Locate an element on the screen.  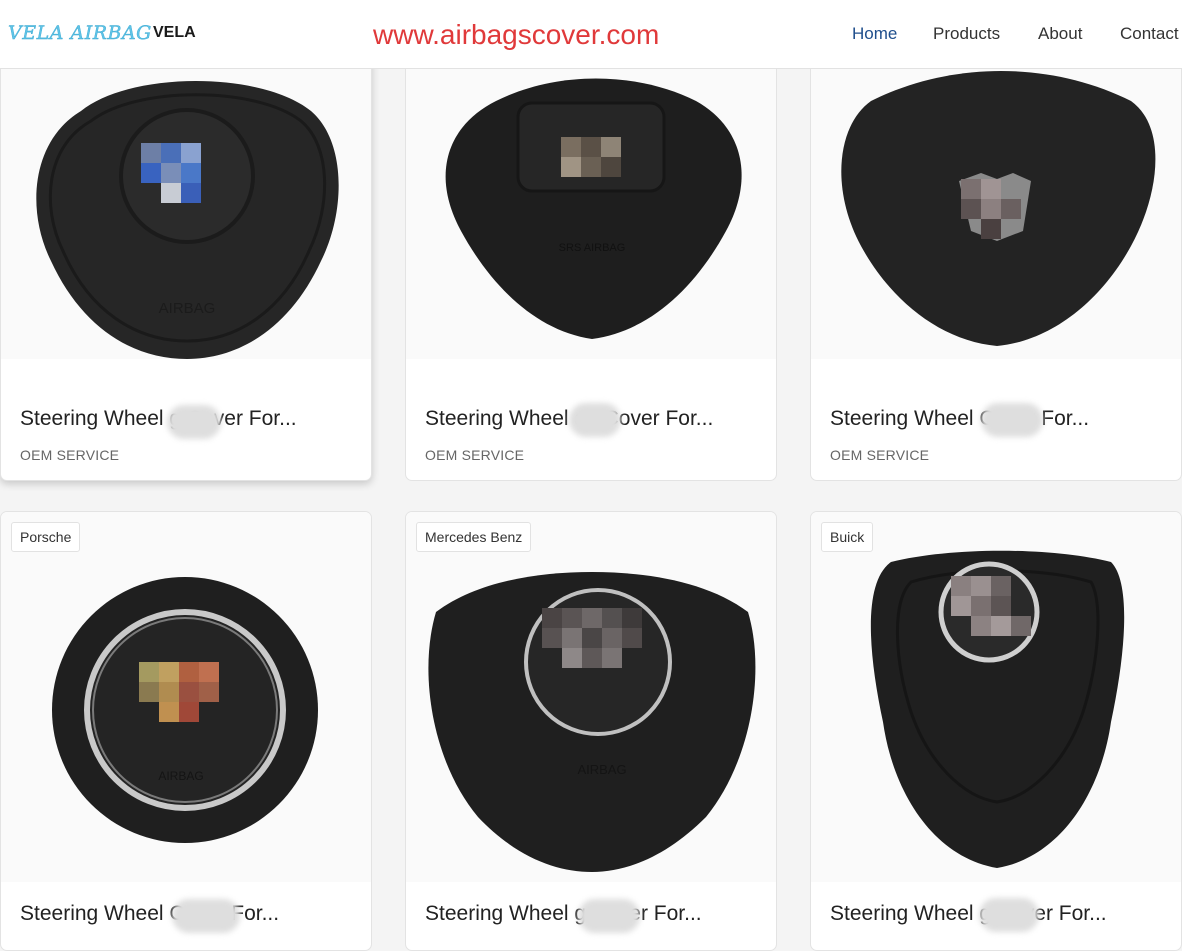
product-card: Steering Wheel Cover For... OEM SERVICE is located at coordinates (996, 260).